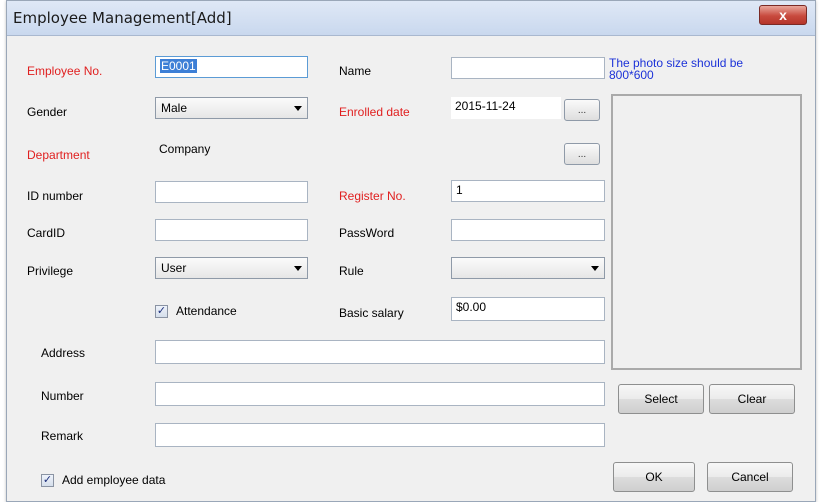 This screenshot has height=502, width=822. Describe the element at coordinates (528, 309) in the screenshot. I see `basic-salary-input: $0.00` at that location.